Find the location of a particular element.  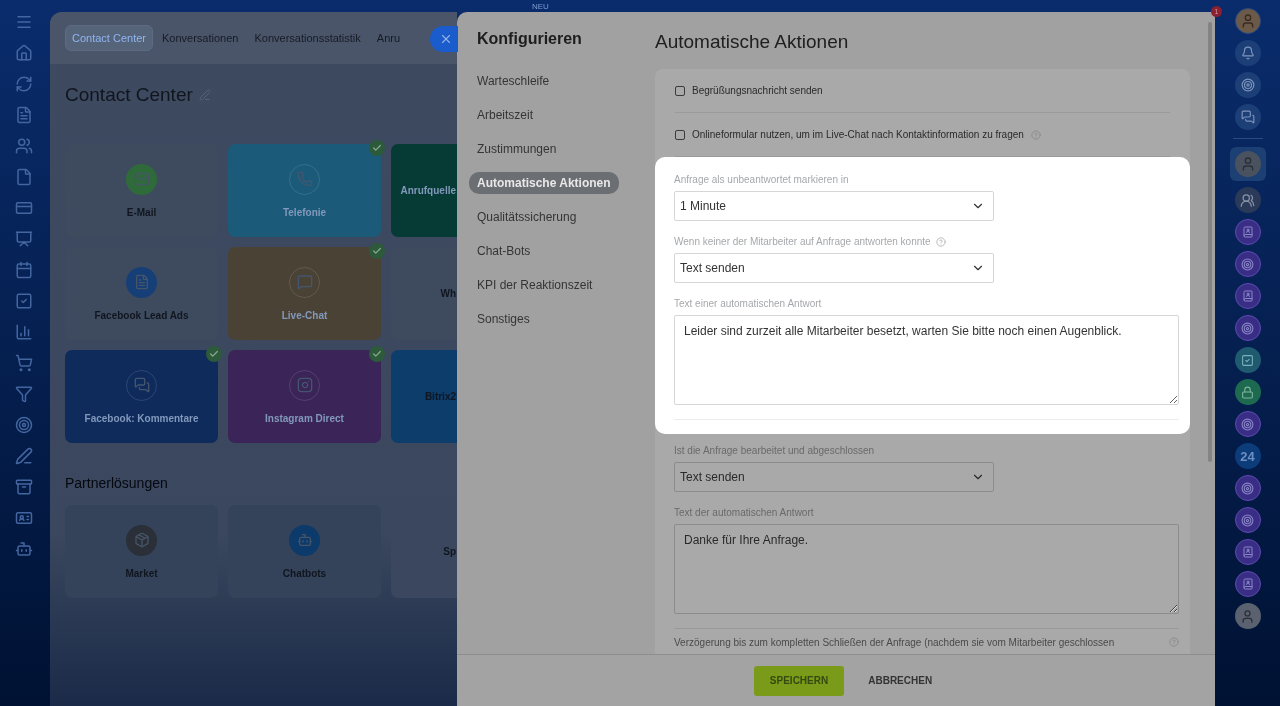

checkbox-label: Onlineformular nutzen, um im Live-Chat nach Kontaktinformation zu fragen is located at coordinates (858, 134).